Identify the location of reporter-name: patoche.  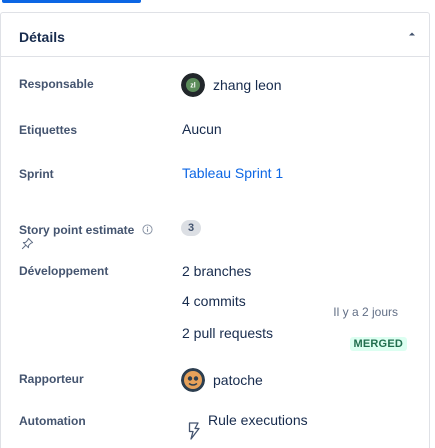
(238, 380).